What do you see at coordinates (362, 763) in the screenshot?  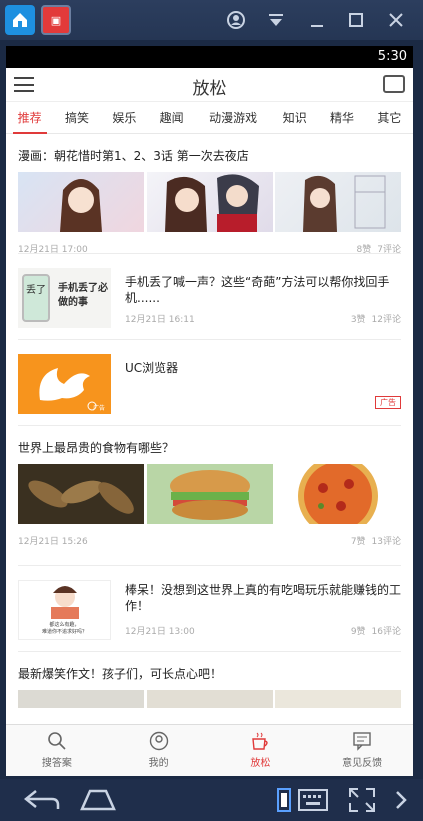 I see `nav-label: 意见反馈` at bounding box center [362, 763].